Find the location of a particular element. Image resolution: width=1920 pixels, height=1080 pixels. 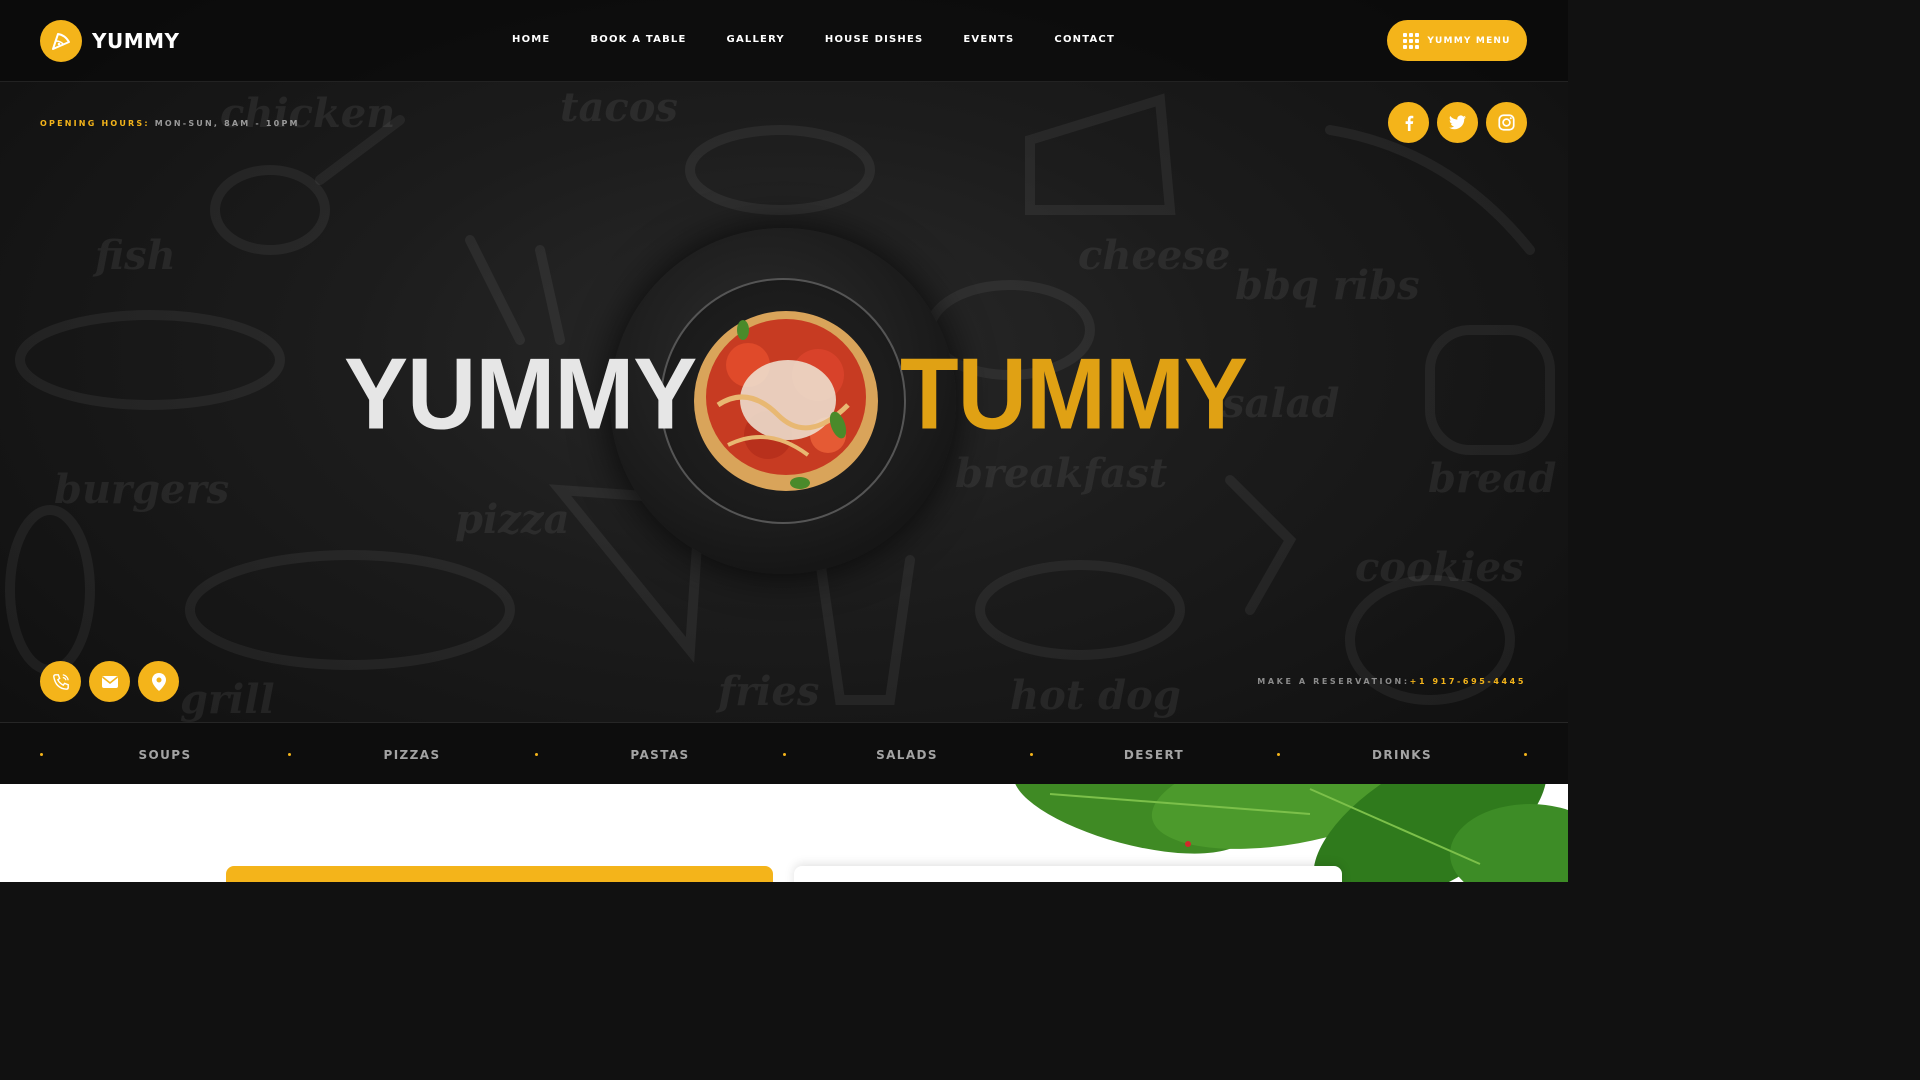

nav-house-dishes: HOUSE DISHES is located at coordinates (874, 39).